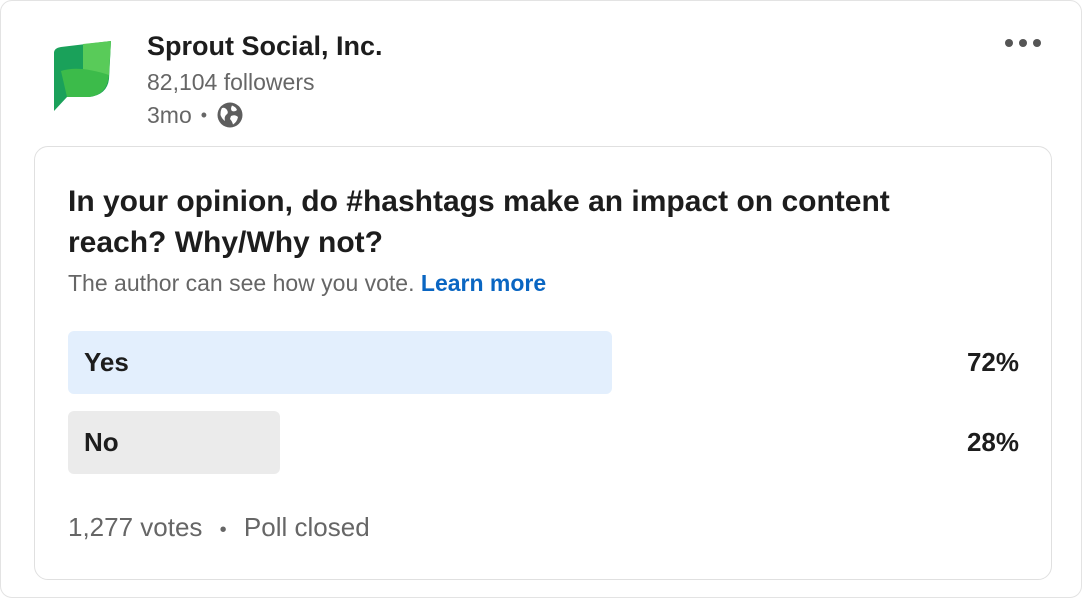  I want to click on vote-count: 1,277 votes, so click(135, 527).